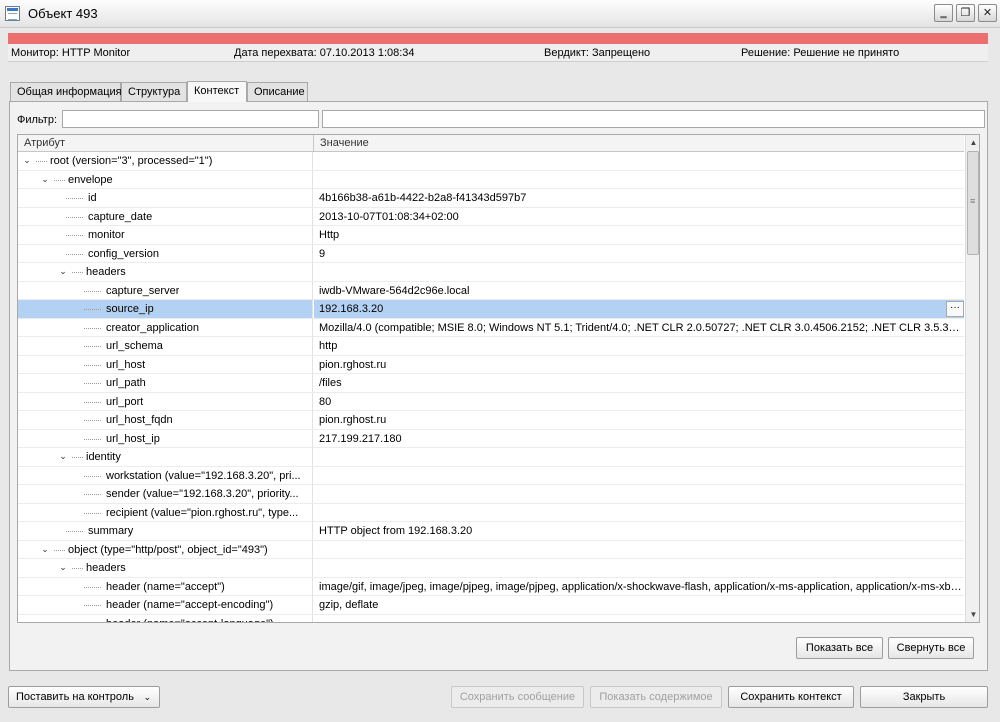 This screenshot has width=1000, height=722. What do you see at coordinates (217, 91) in the screenshot?
I see `tab-context: Контекст` at bounding box center [217, 91].